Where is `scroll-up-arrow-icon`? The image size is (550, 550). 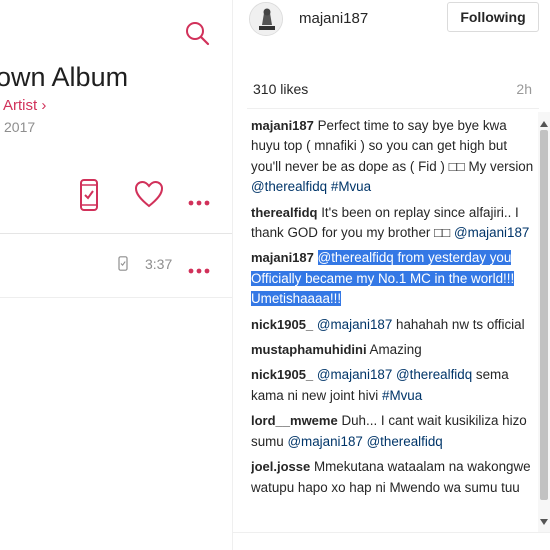
scroll-up-arrow-icon is located at coordinates (544, 120).